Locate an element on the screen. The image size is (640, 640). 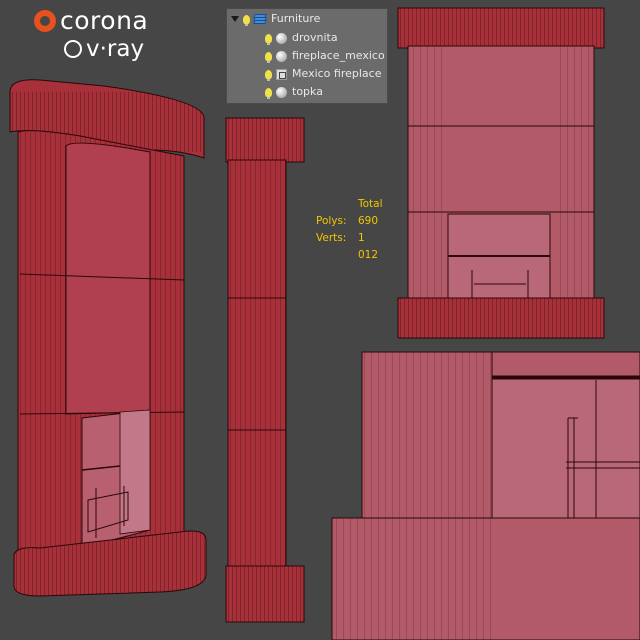
layer-row-furniture: Furniture is located at coordinates (275, 19).